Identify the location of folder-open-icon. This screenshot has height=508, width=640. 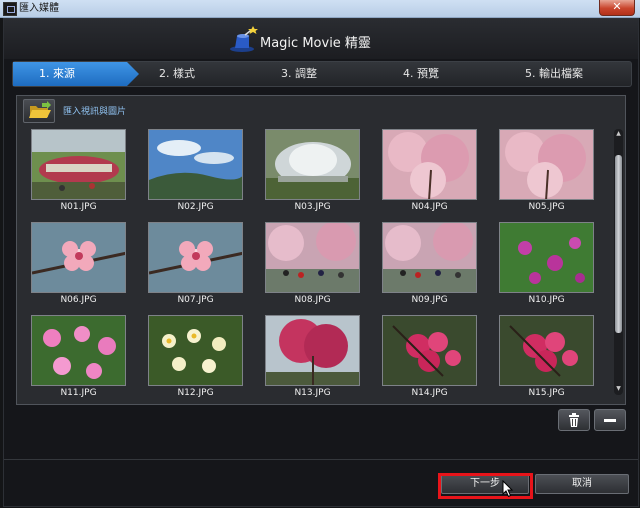
(40, 109).